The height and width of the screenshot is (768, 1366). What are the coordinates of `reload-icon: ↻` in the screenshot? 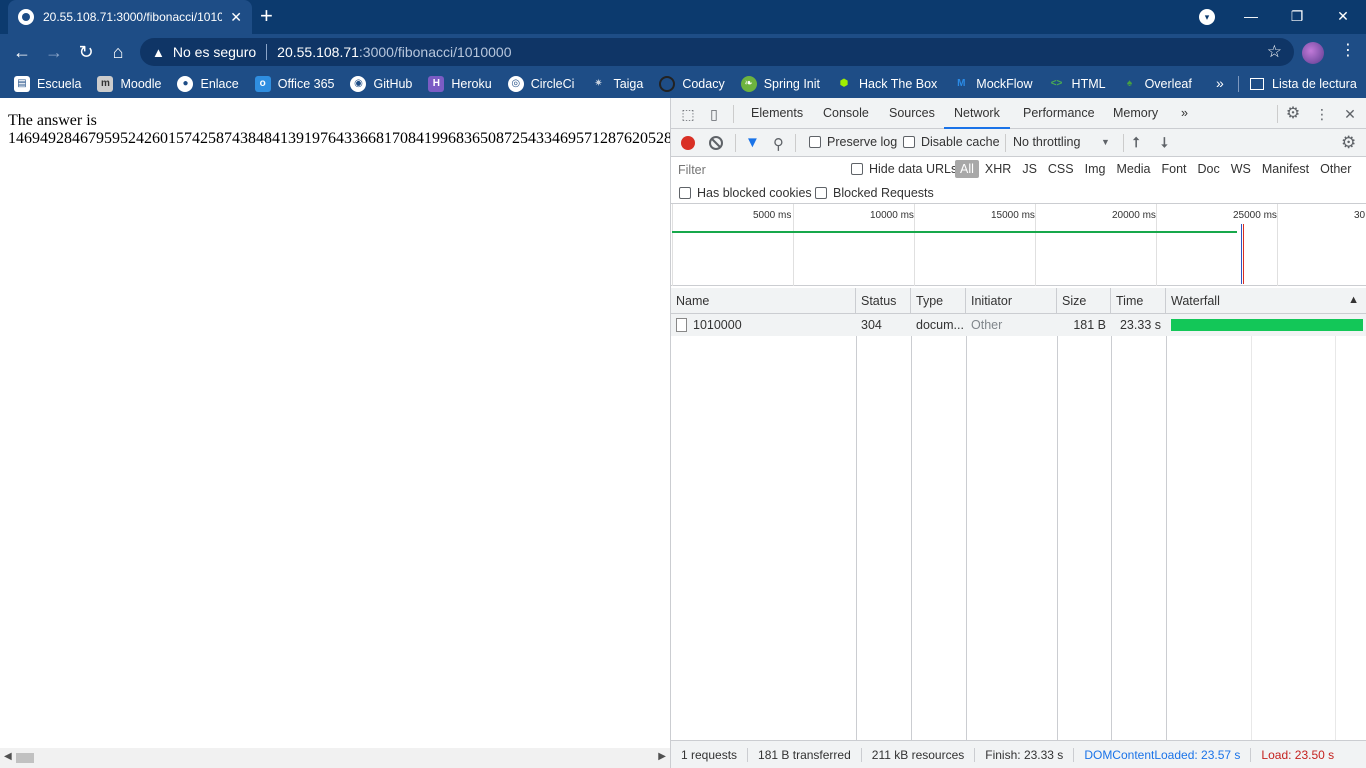 It's located at (86, 52).